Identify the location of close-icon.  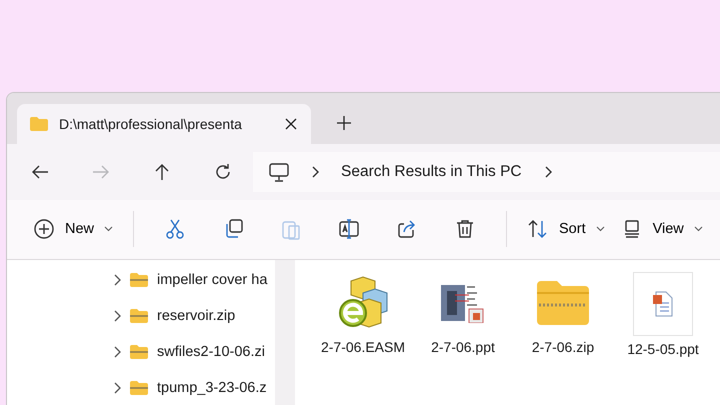
(291, 124).